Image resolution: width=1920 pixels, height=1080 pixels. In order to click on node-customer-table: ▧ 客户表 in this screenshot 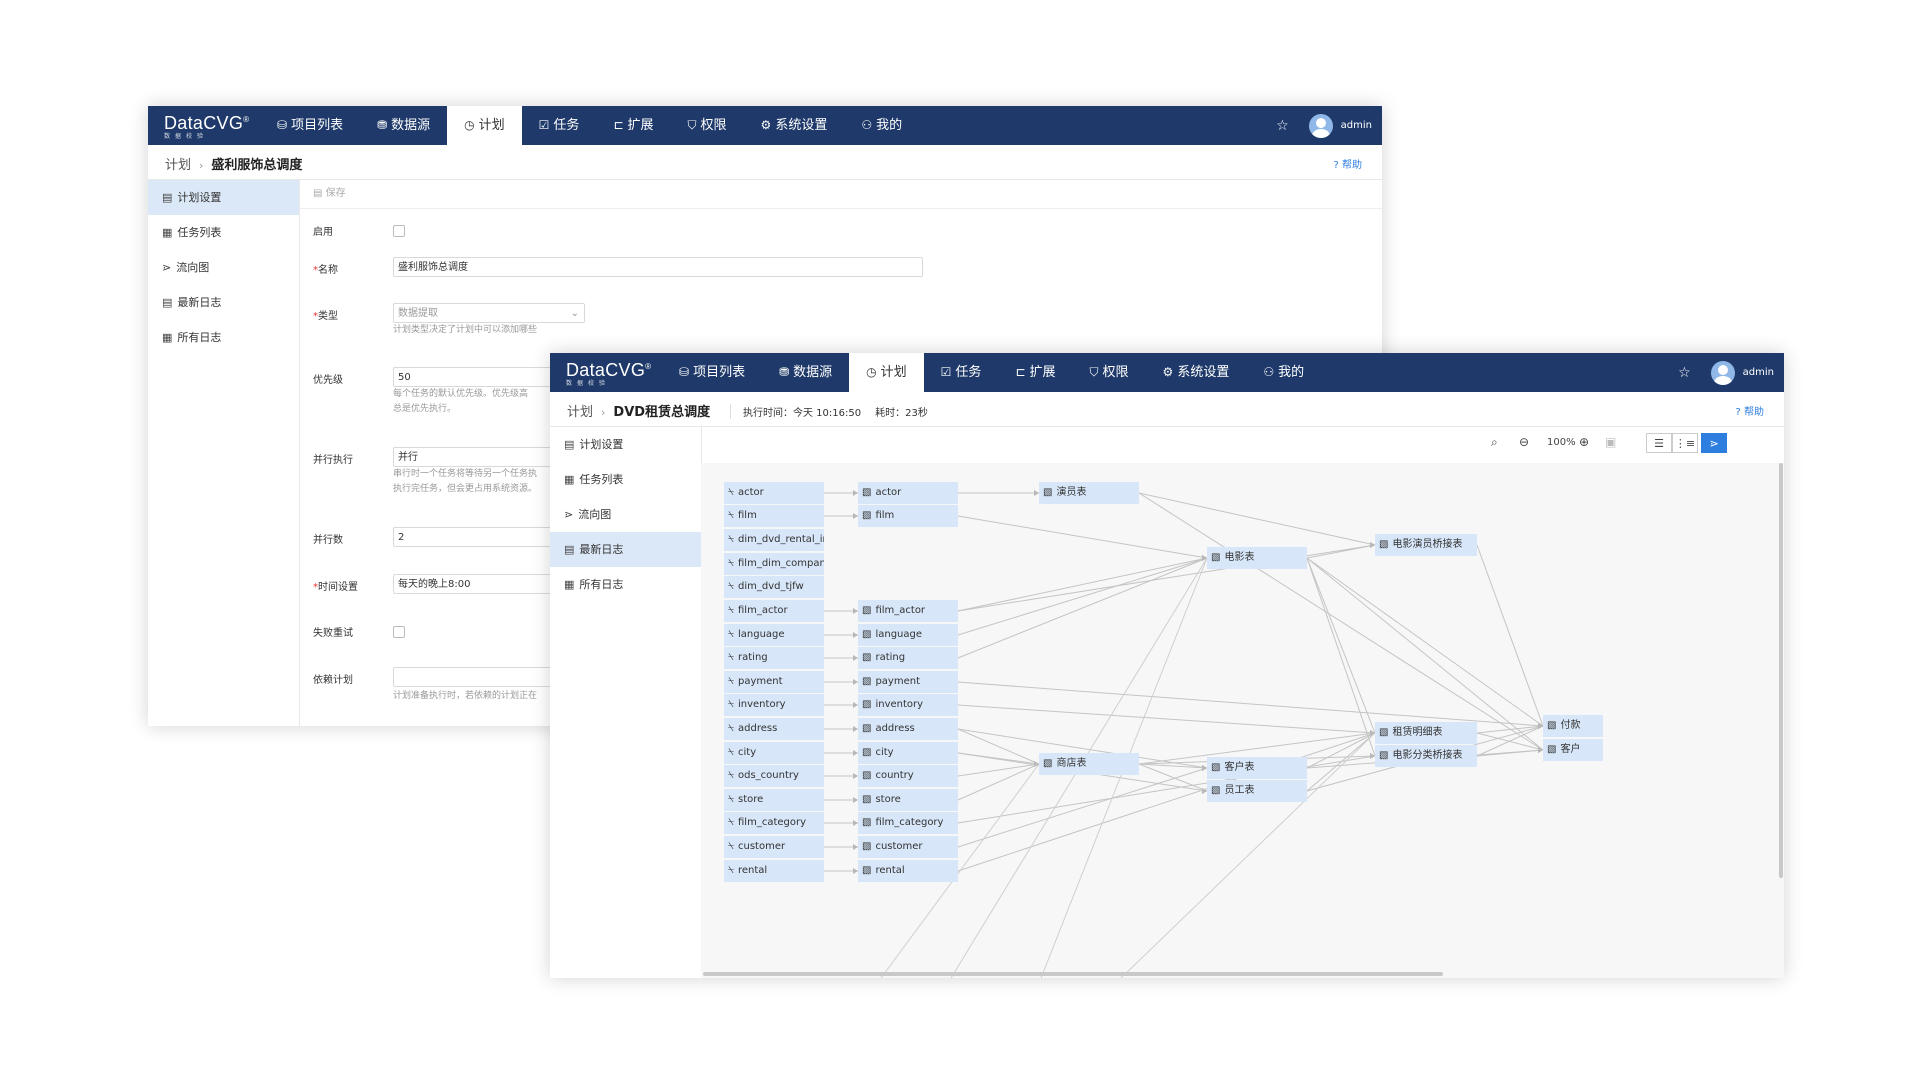, I will do `click(1257, 768)`.